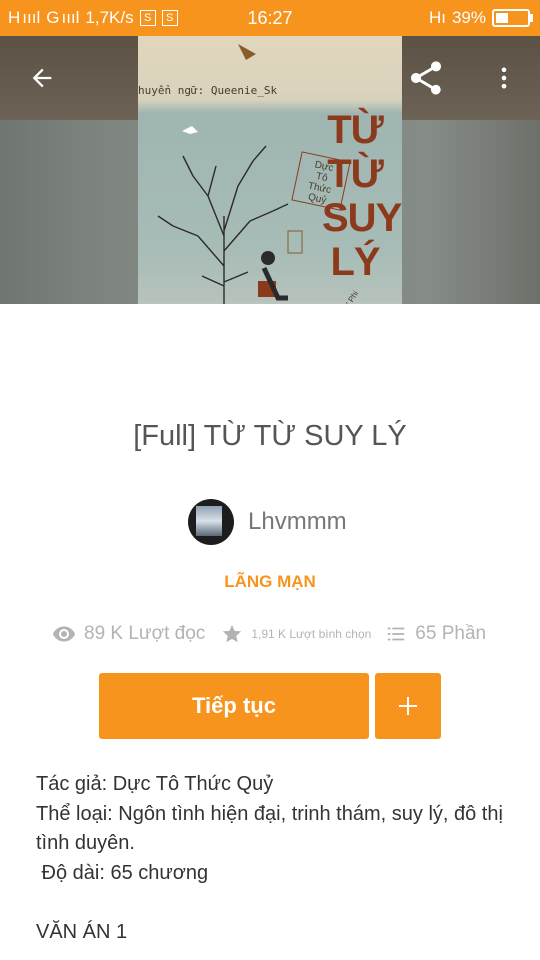 The height and width of the screenshot is (960, 540). I want to click on star-icon, so click(232, 633).